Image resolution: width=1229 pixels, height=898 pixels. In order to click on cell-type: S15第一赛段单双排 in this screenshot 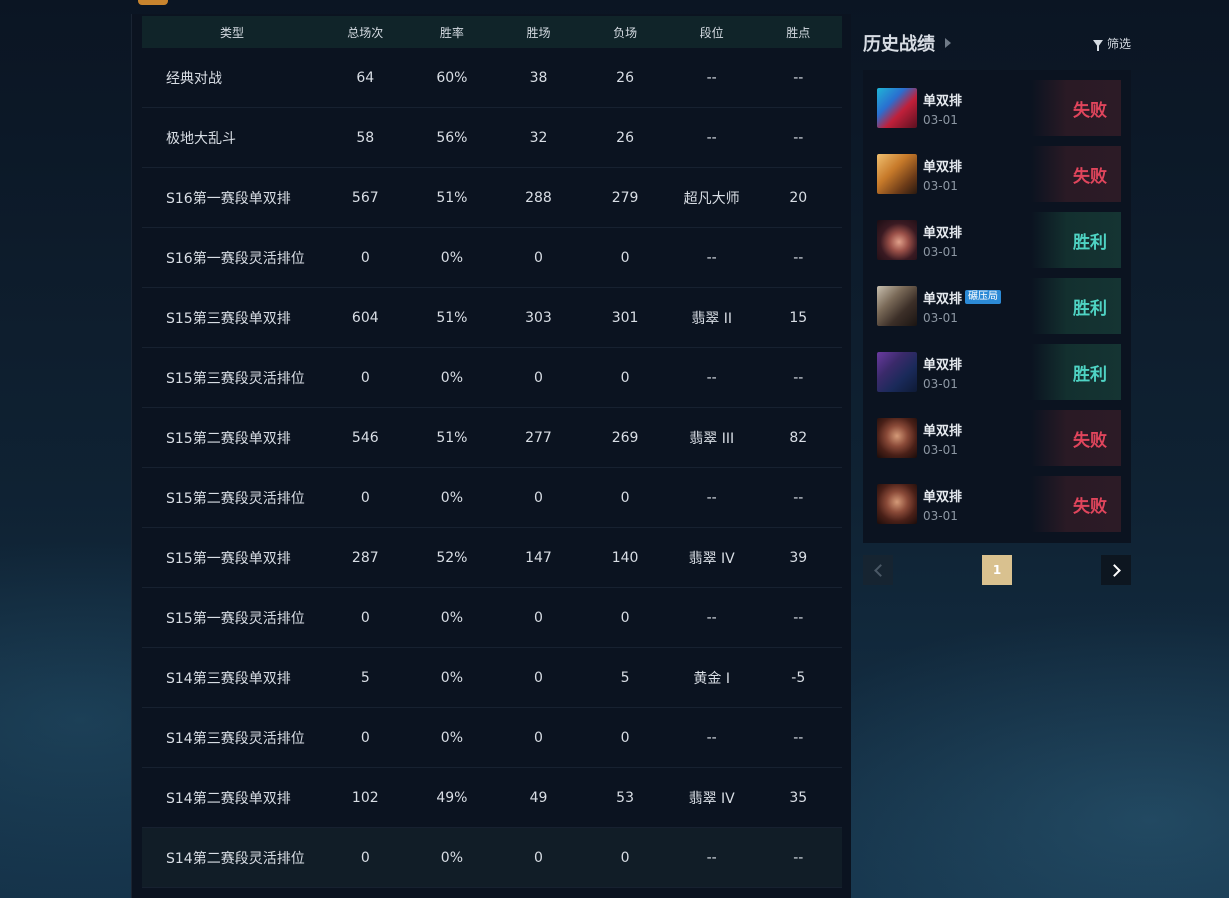, I will do `click(228, 558)`.